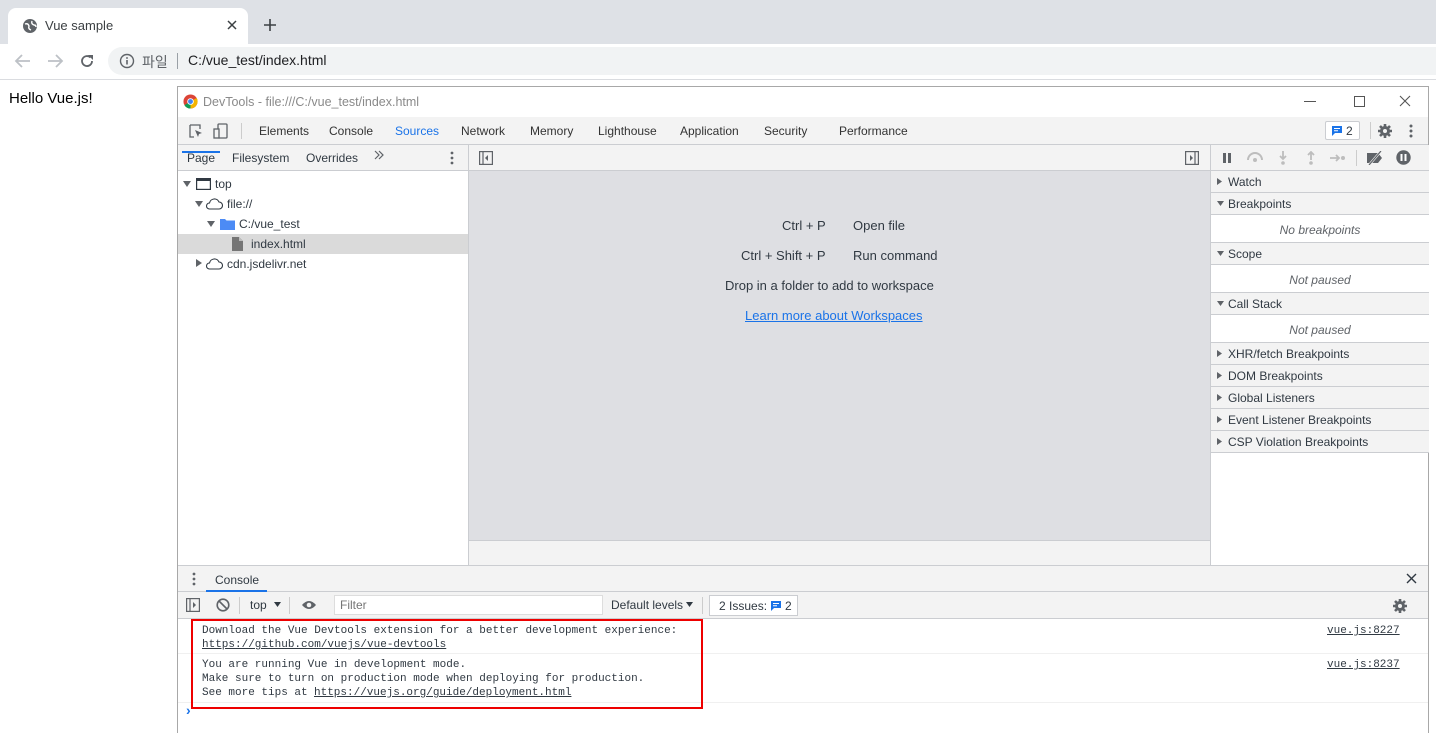 The width and height of the screenshot is (1436, 734). Describe the element at coordinates (227, 224) in the screenshot. I see `folder-icon` at that location.